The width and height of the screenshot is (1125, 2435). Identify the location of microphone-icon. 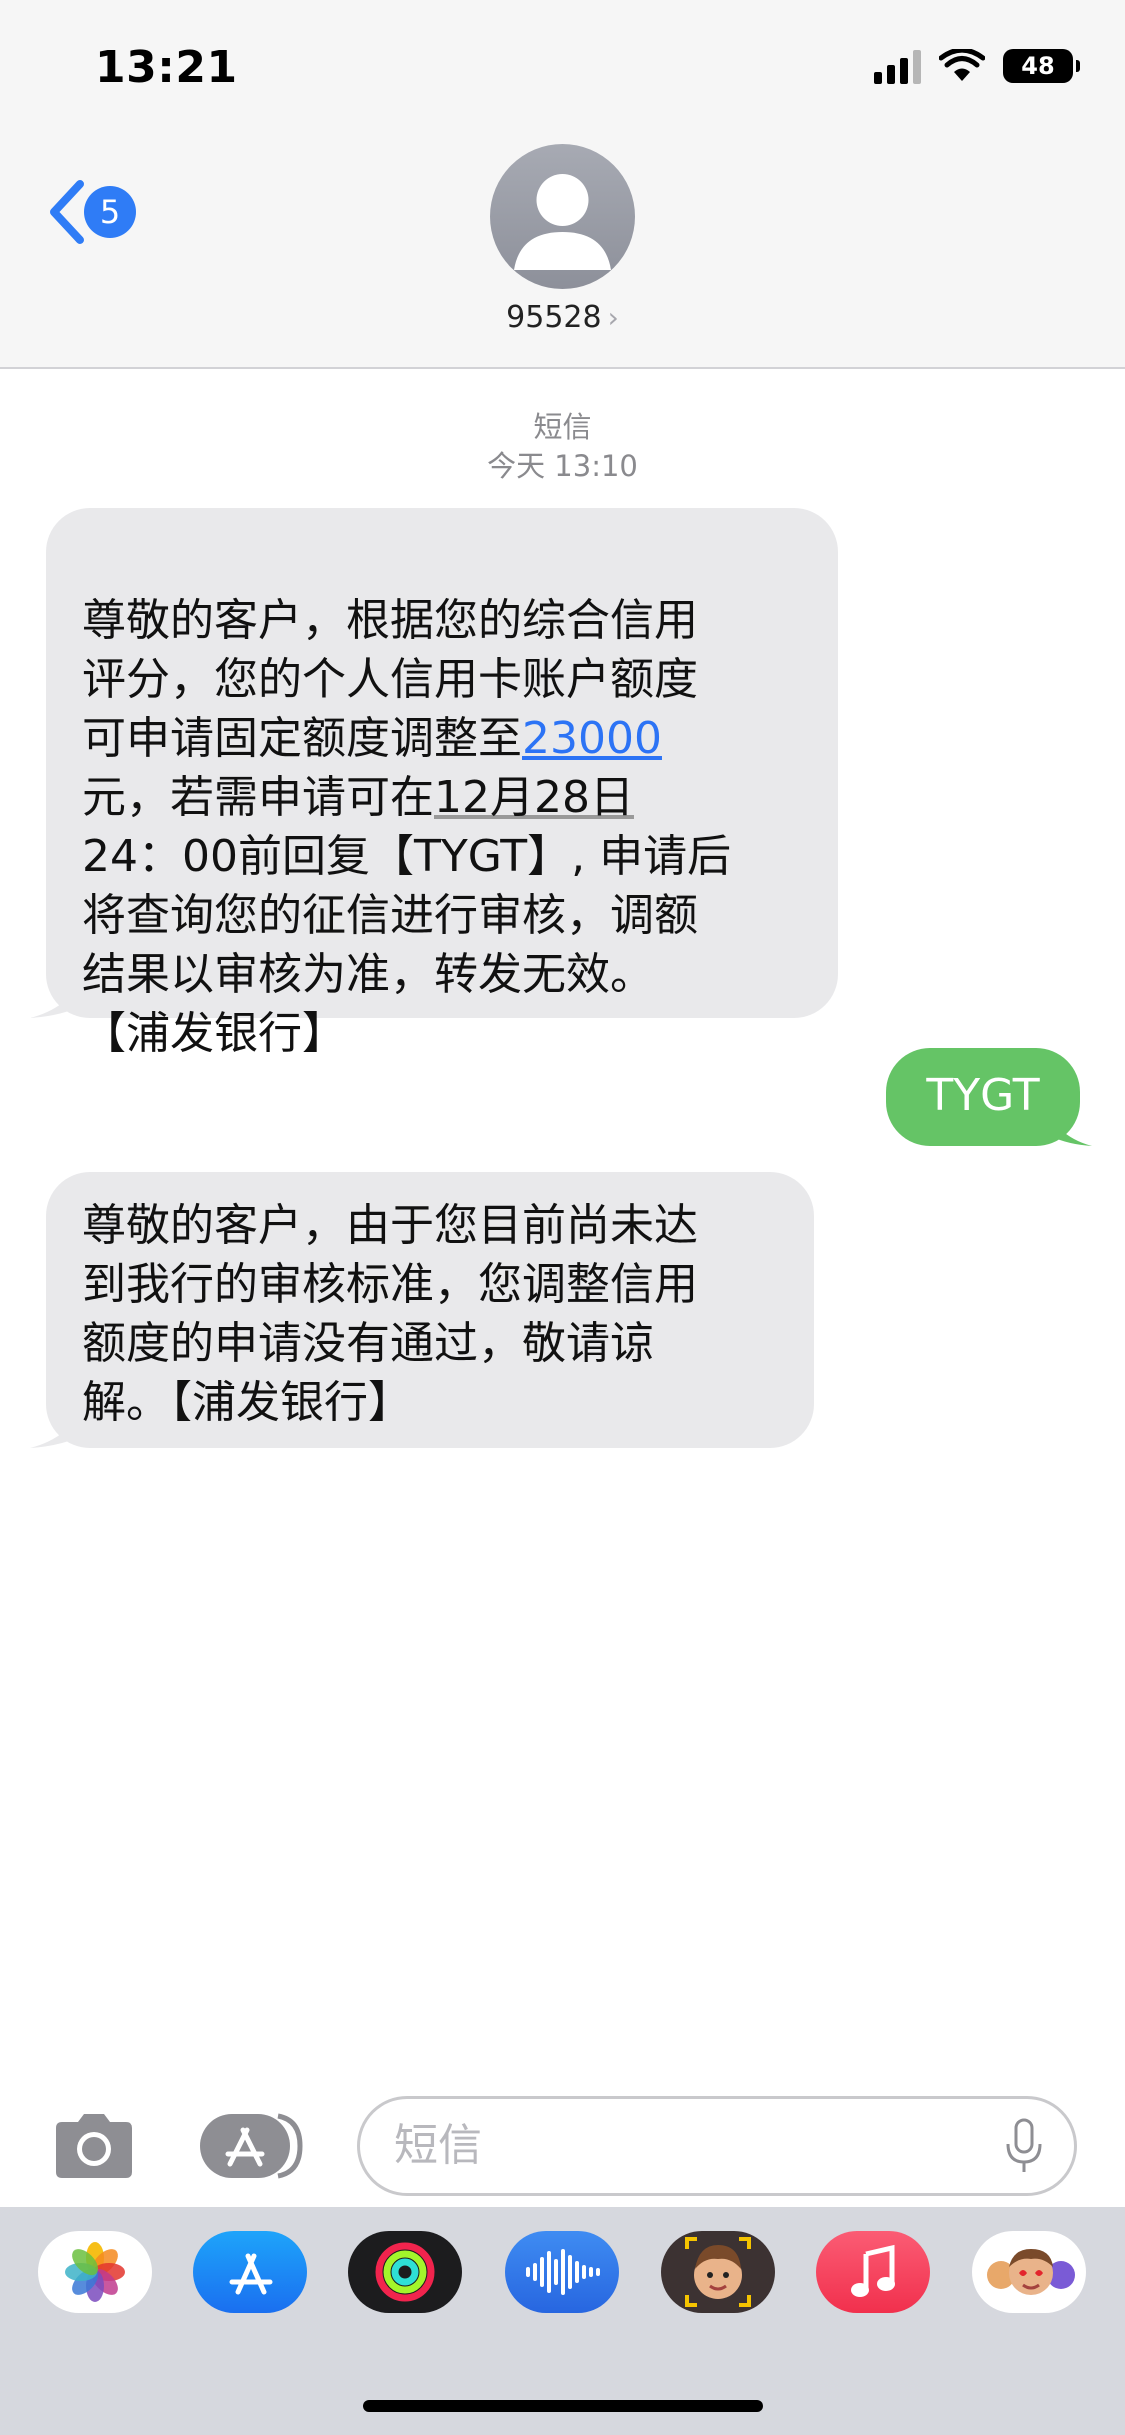
(1024, 2146).